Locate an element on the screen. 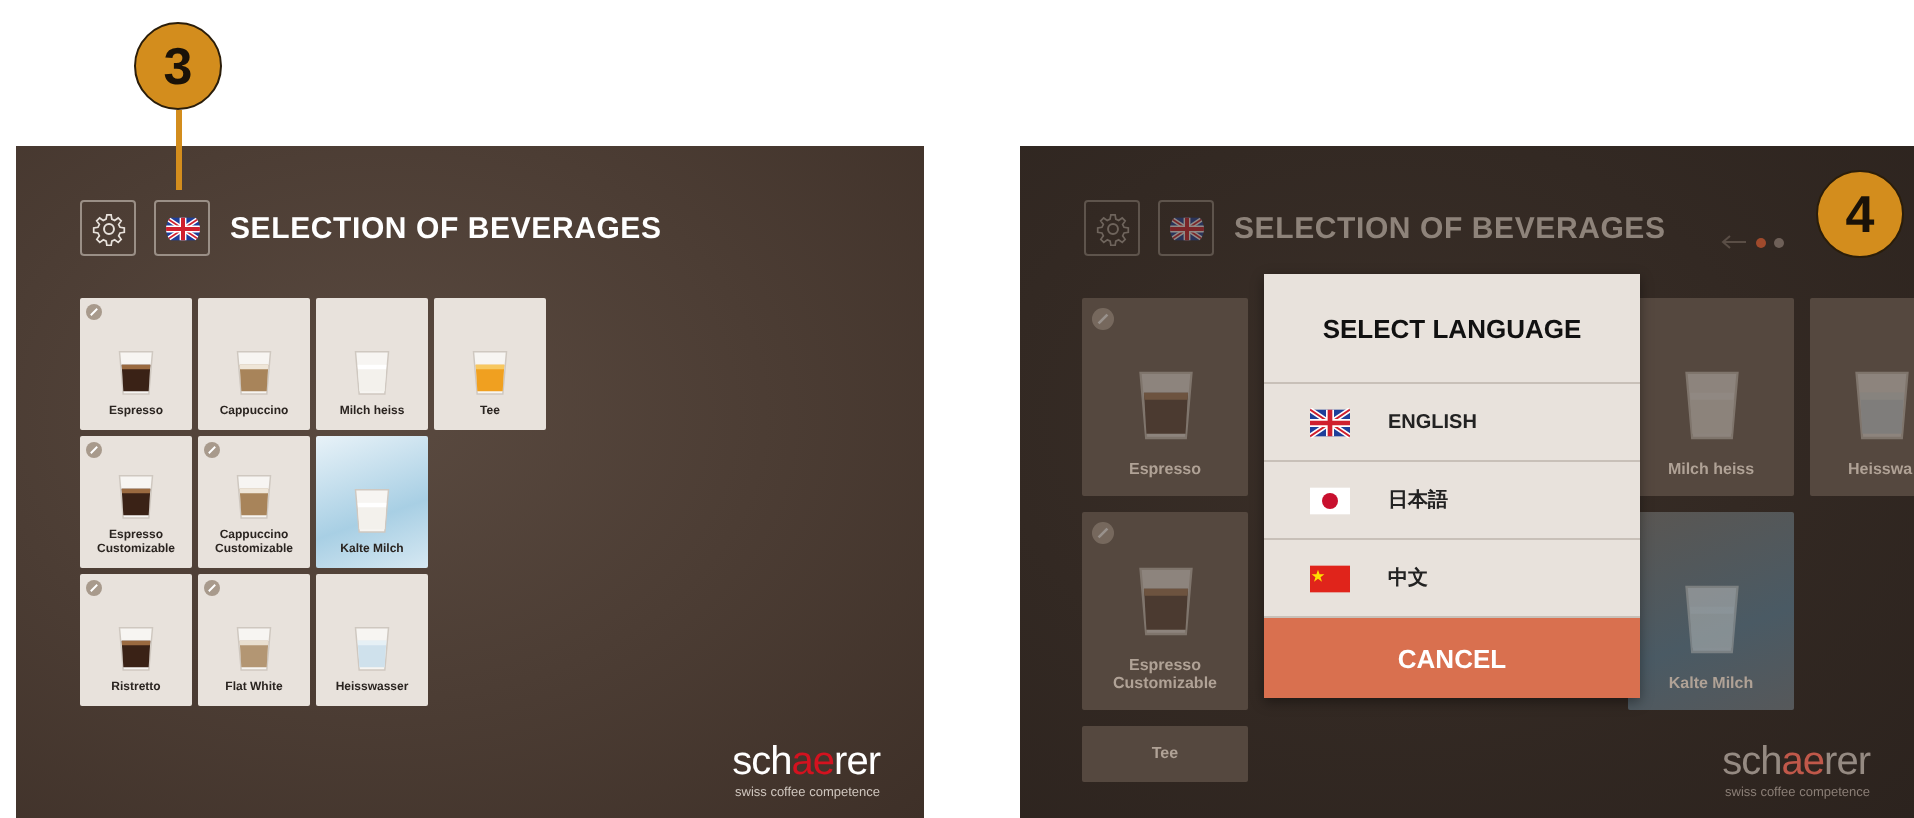 The image size is (1914, 818). settings-button is located at coordinates (108, 228).